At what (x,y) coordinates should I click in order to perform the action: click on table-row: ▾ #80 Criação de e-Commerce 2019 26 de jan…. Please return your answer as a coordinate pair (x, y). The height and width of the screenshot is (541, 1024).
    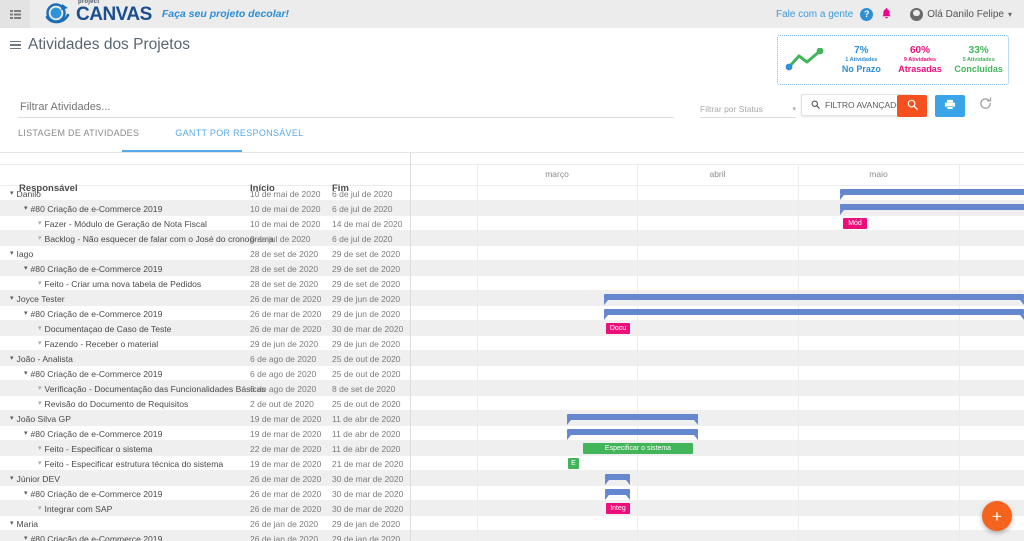
    Looking at the image, I should click on (512, 536).